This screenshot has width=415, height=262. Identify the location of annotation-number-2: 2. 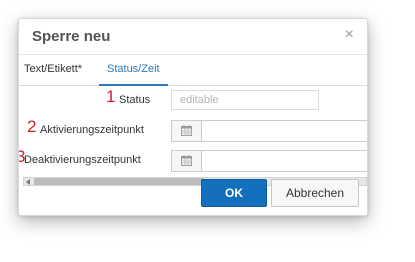
(32, 126).